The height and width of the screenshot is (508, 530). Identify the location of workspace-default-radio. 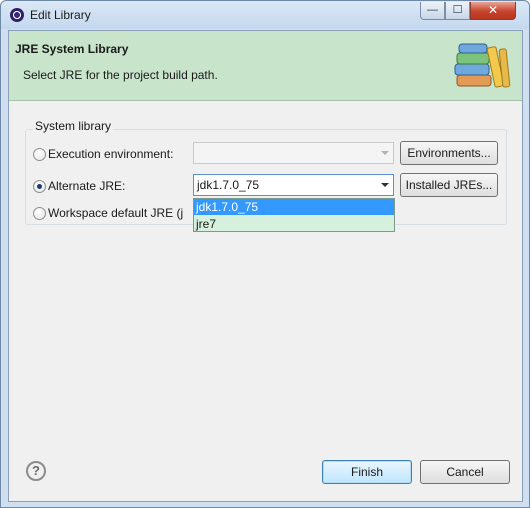
(39, 213).